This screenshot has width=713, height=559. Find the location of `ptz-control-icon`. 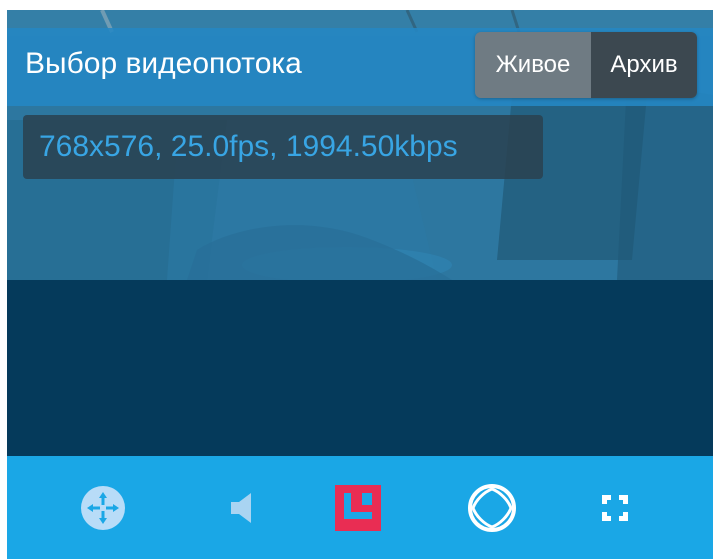

ptz-control-icon is located at coordinates (103, 508).